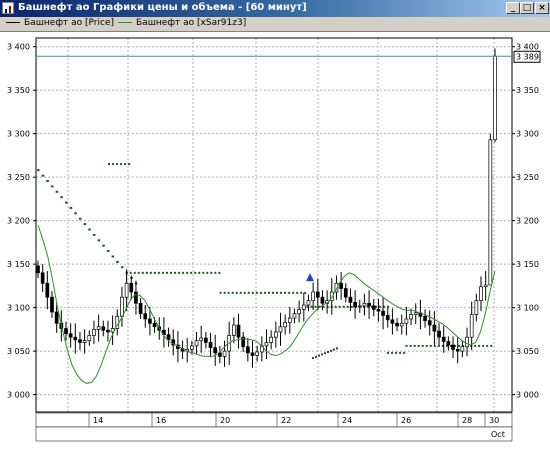 The width and height of the screenshot is (550, 451). I want to click on chart-app-icon, so click(8, 8).